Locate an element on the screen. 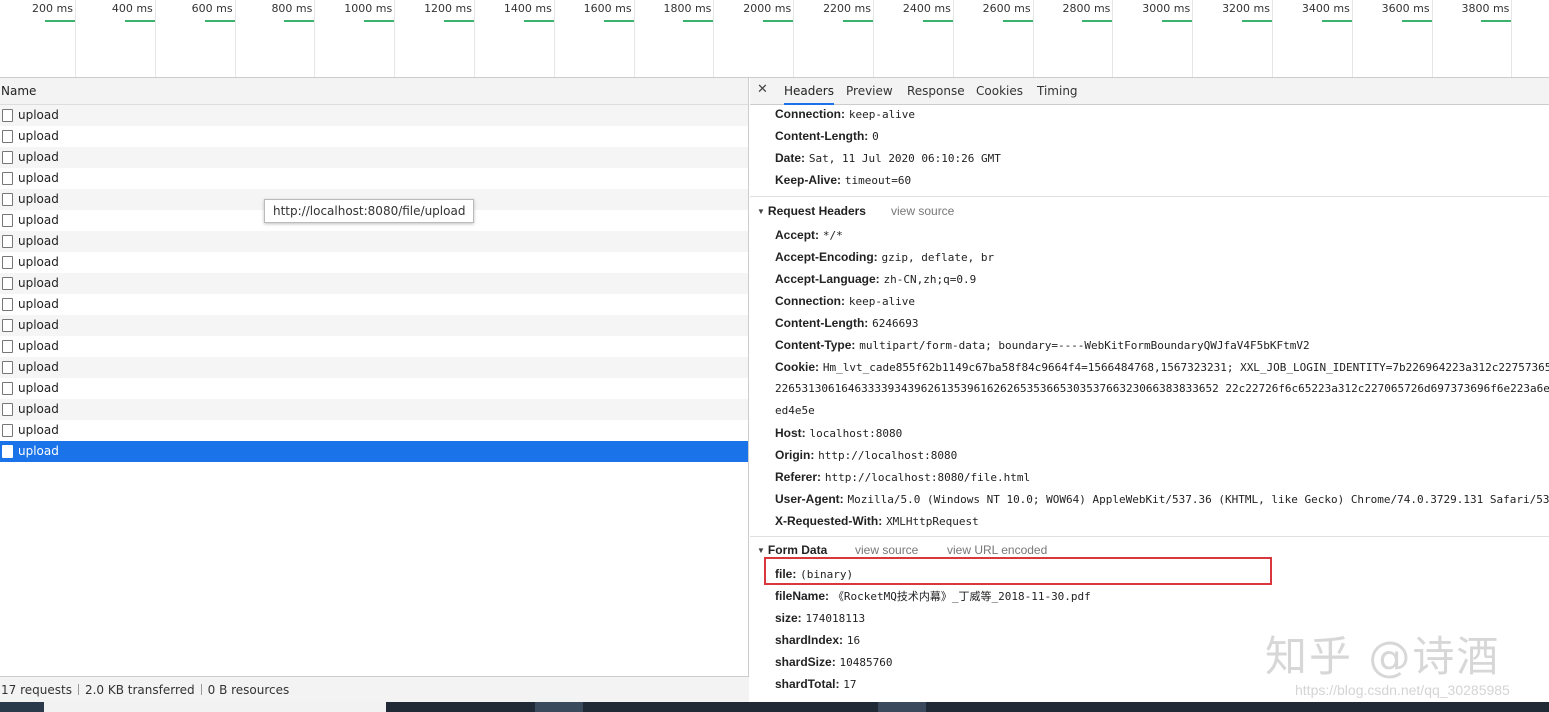 This screenshot has height=712, width=1549. tab-headers: Headers is located at coordinates (809, 91).